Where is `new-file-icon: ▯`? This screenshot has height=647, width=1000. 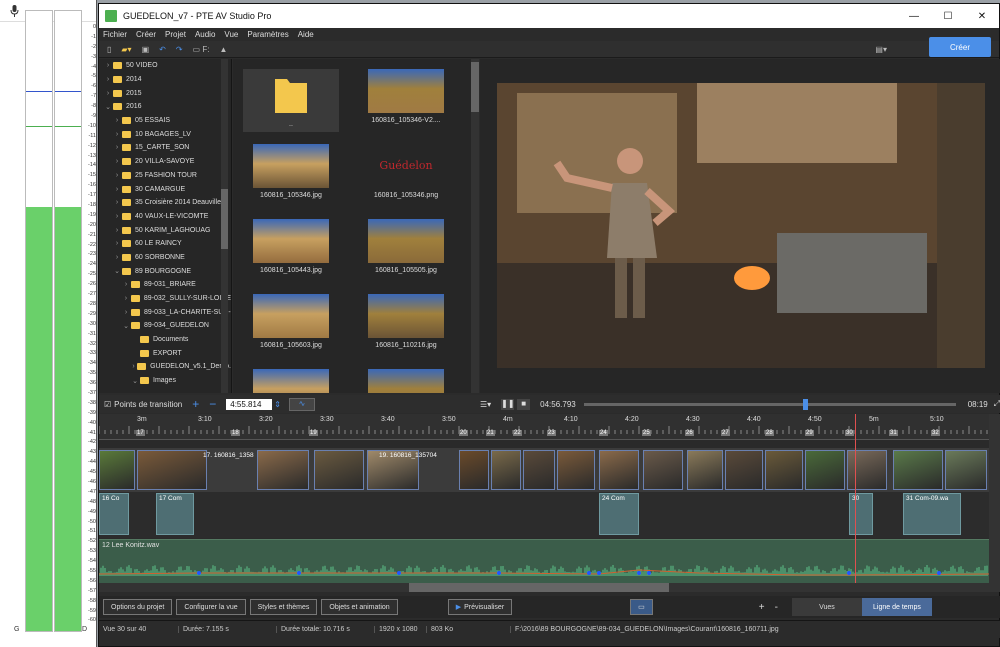 new-file-icon: ▯ is located at coordinates (109, 49).